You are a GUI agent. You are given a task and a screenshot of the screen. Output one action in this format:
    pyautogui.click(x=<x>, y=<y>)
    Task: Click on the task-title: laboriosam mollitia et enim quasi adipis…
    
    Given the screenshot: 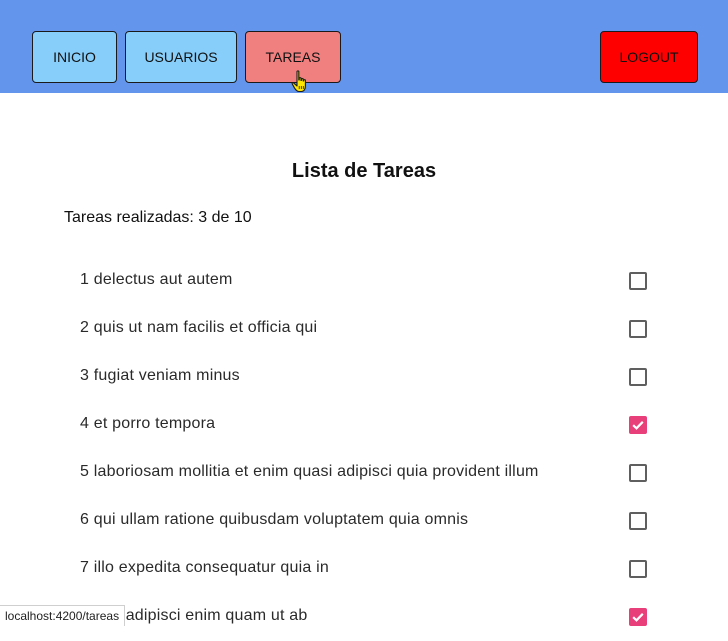 What is the action you would take?
    pyautogui.click(x=316, y=471)
    